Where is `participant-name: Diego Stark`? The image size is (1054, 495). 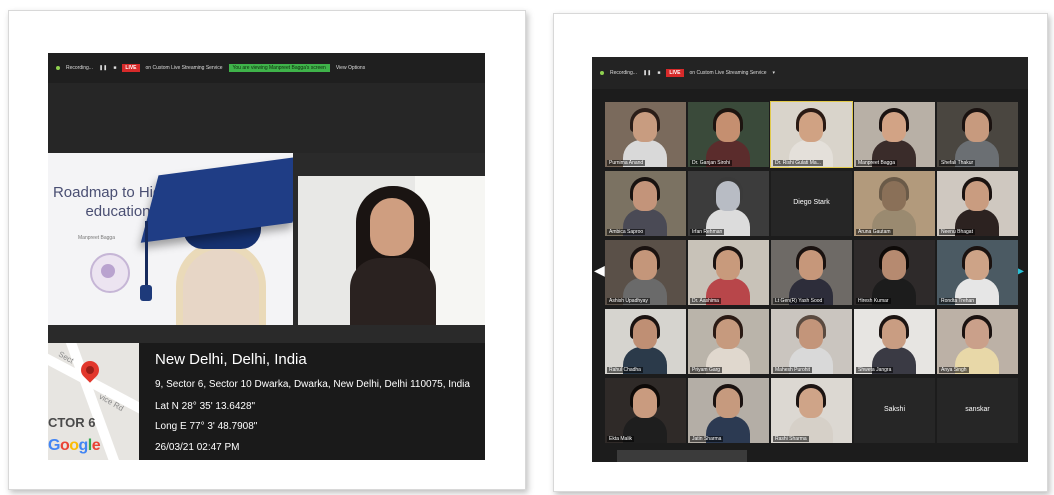 participant-name: Diego Stark is located at coordinates (811, 202).